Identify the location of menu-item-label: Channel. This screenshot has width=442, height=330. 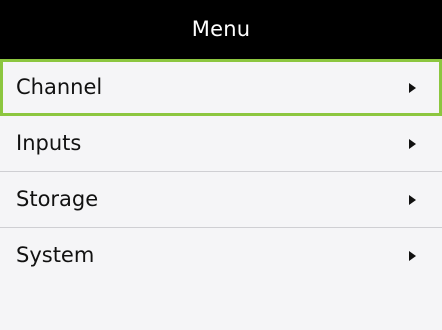
(59, 87).